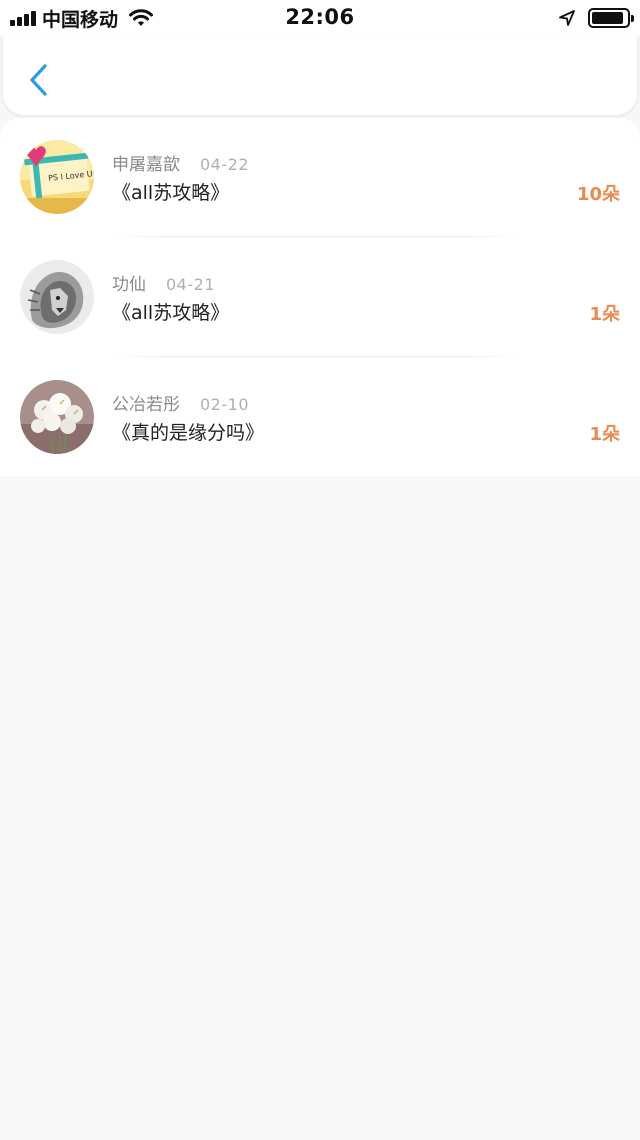  Describe the element at coordinates (598, 194) in the screenshot. I see `flower-count: 10朵` at that location.